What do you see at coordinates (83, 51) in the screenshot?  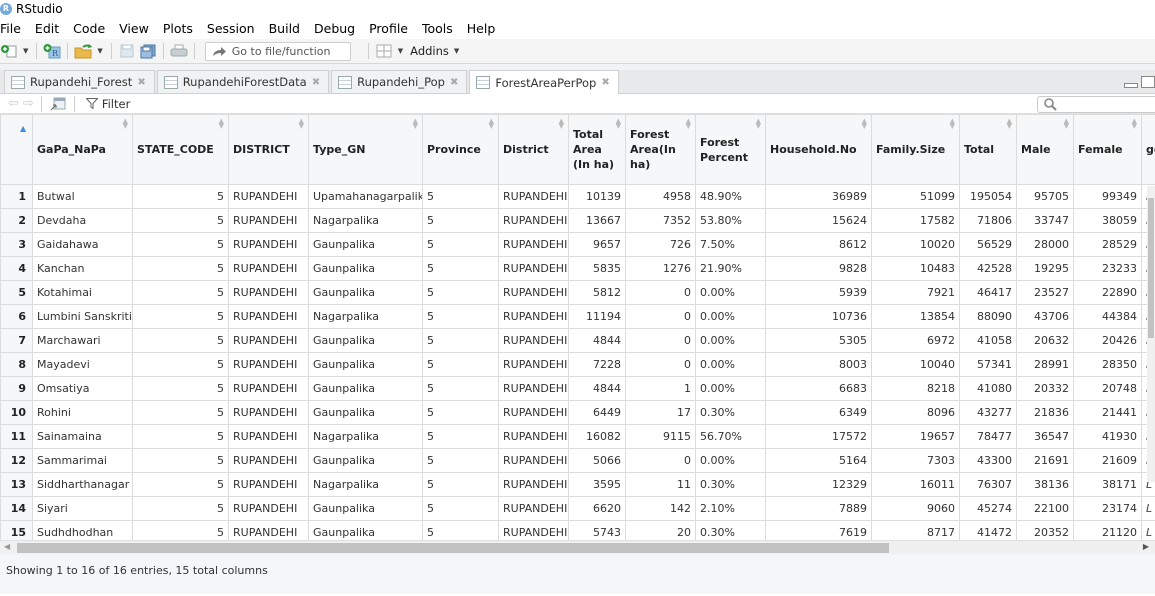 I see `open-file-icon` at bounding box center [83, 51].